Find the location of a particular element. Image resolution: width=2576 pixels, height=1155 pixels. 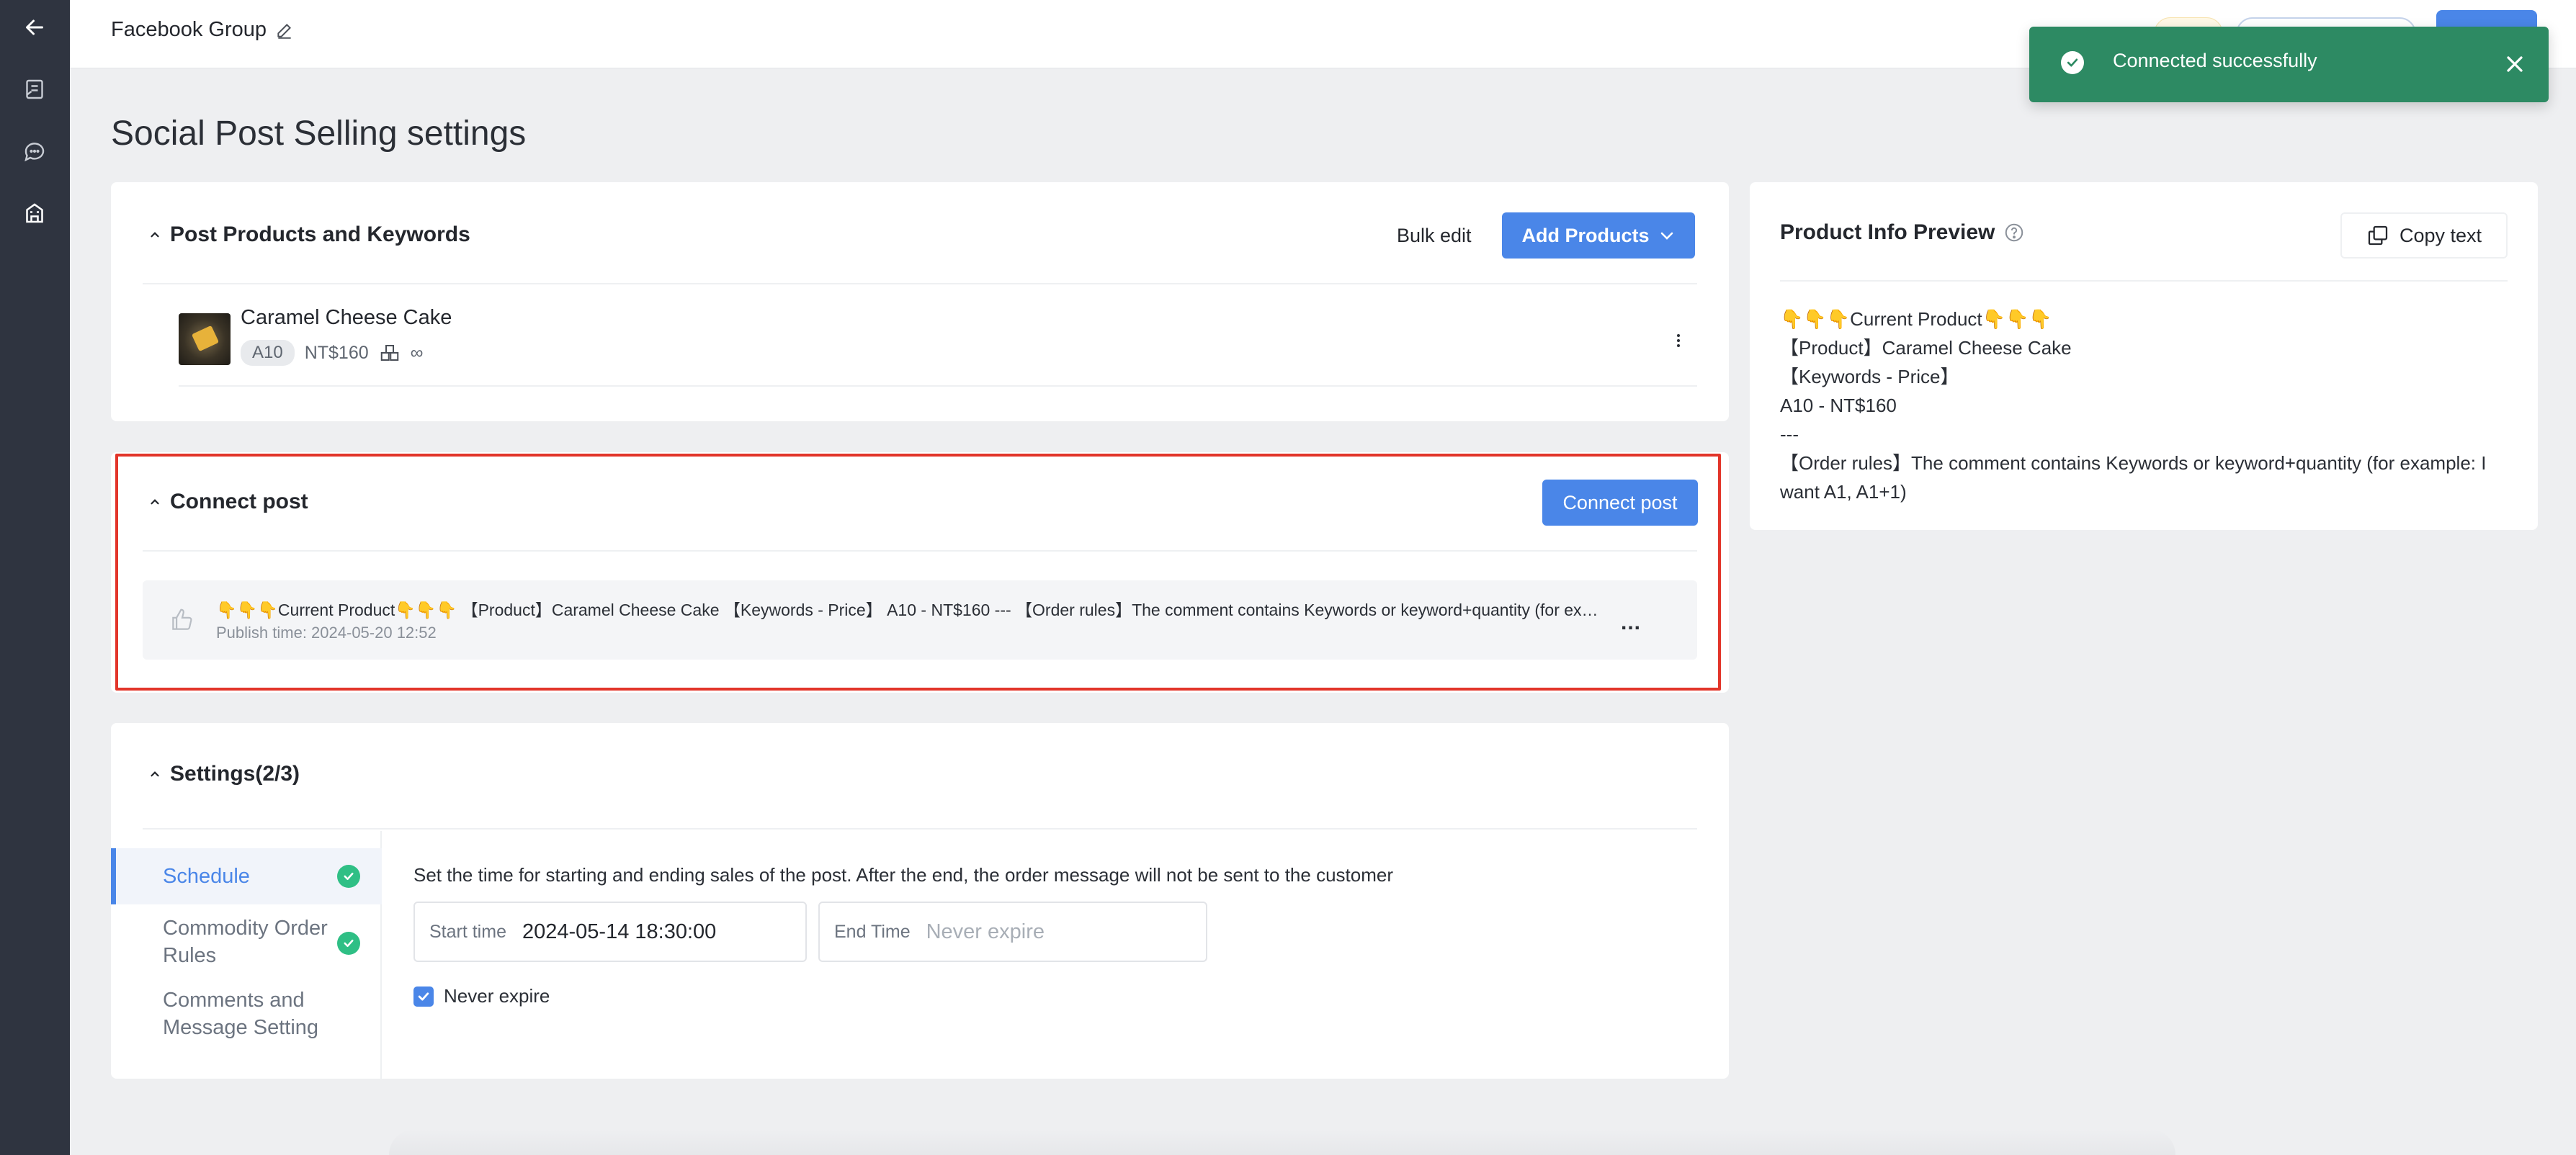

settings-nav-schedule: Schedule is located at coordinates (246, 876).